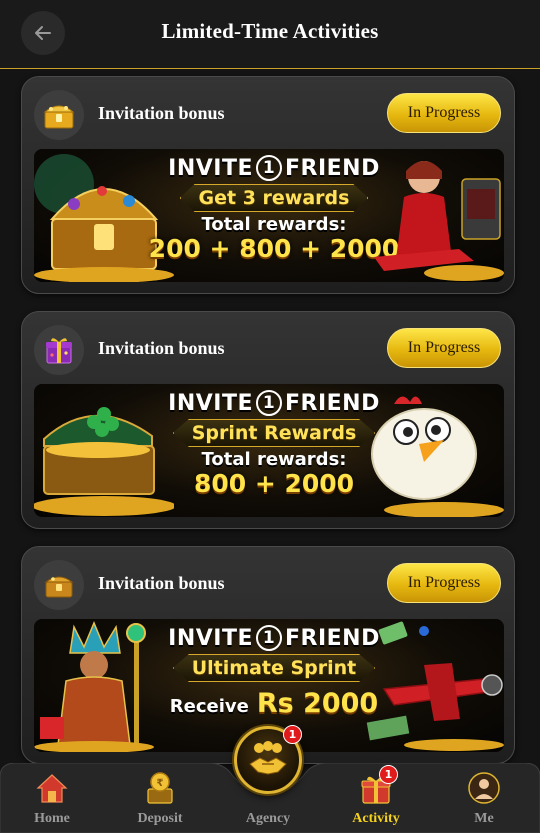 The height and width of the screenshot is (833, 540). Describe the element at coordinates (378, 785) in the screenshot. I see `gift-icon: 1` at that location.